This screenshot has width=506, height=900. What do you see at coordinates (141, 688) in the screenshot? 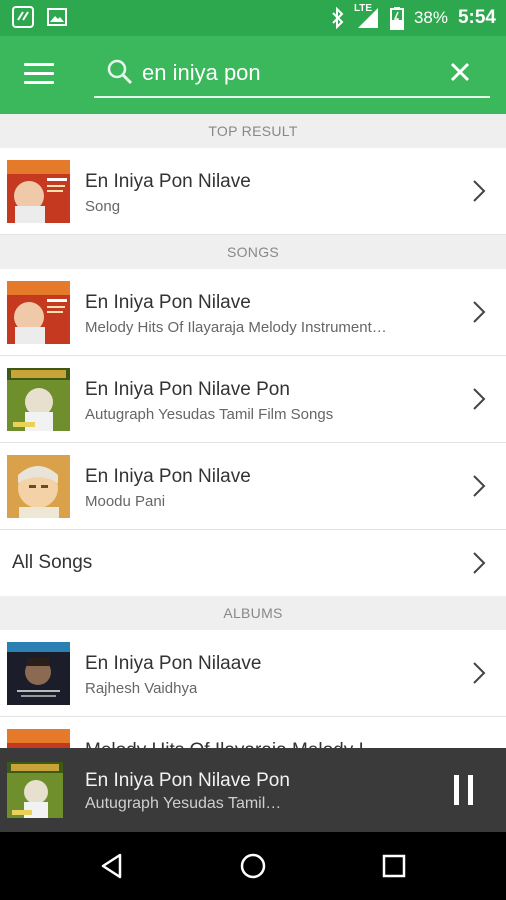
I see `row-subtitle: Rajhesh Vaidhya` at bounding box center [141, 688].